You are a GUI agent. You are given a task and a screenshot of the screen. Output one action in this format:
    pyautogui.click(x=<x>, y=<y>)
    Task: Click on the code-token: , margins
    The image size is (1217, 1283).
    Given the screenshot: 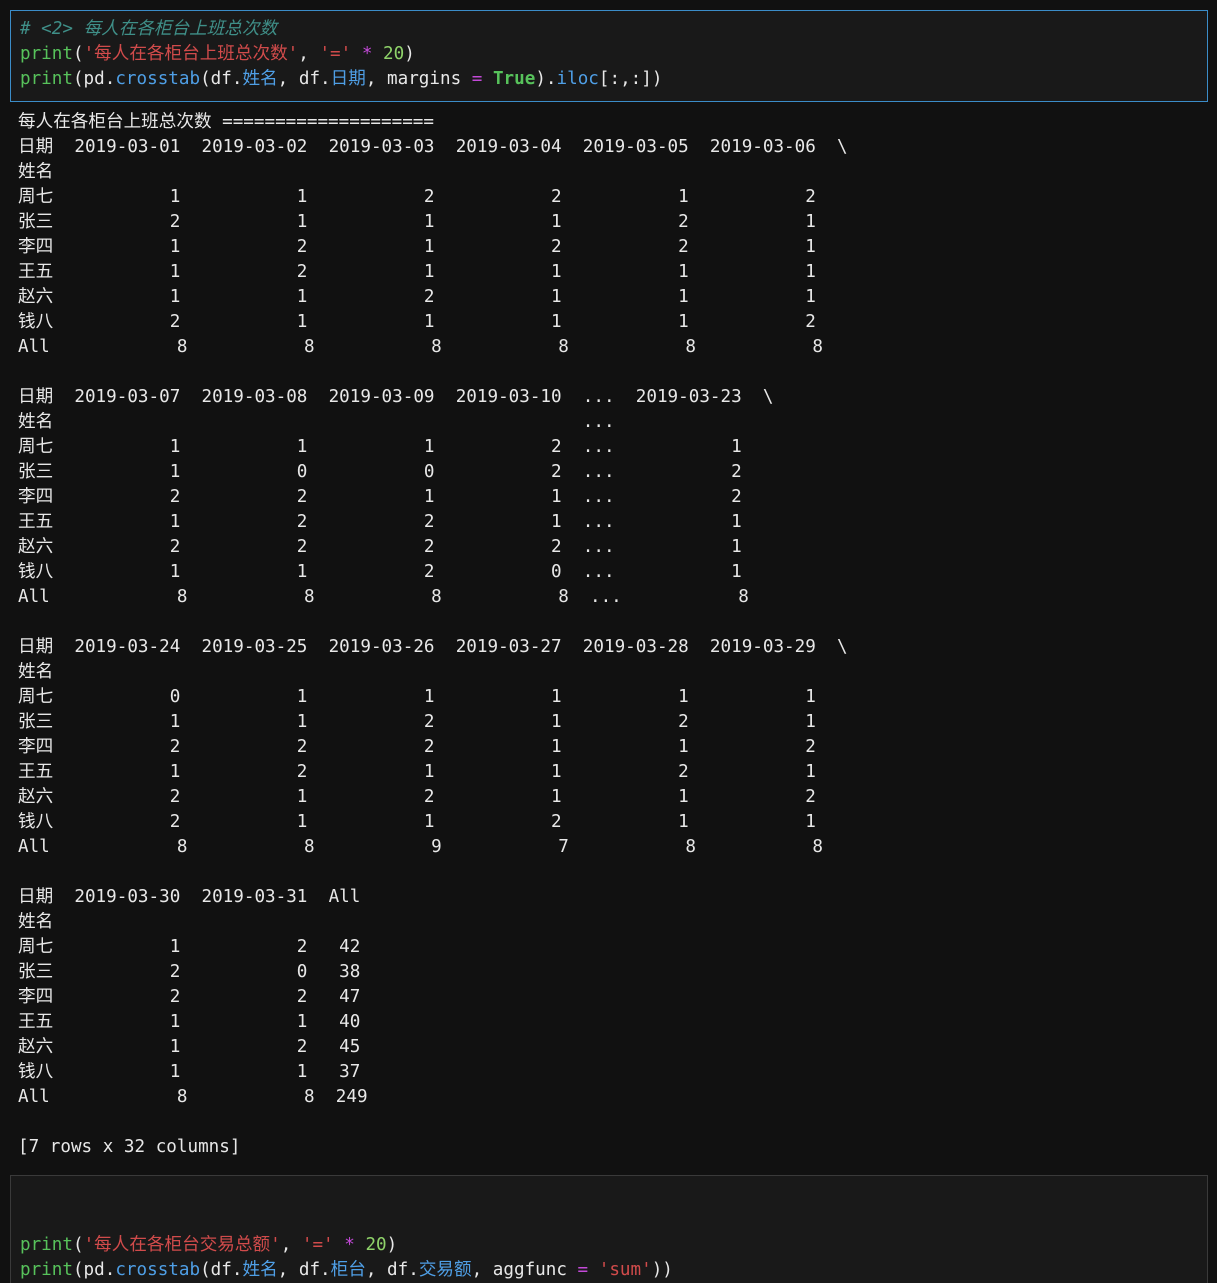 What is the action you would take?
    pyautogui.click(x=418, y=79)
    